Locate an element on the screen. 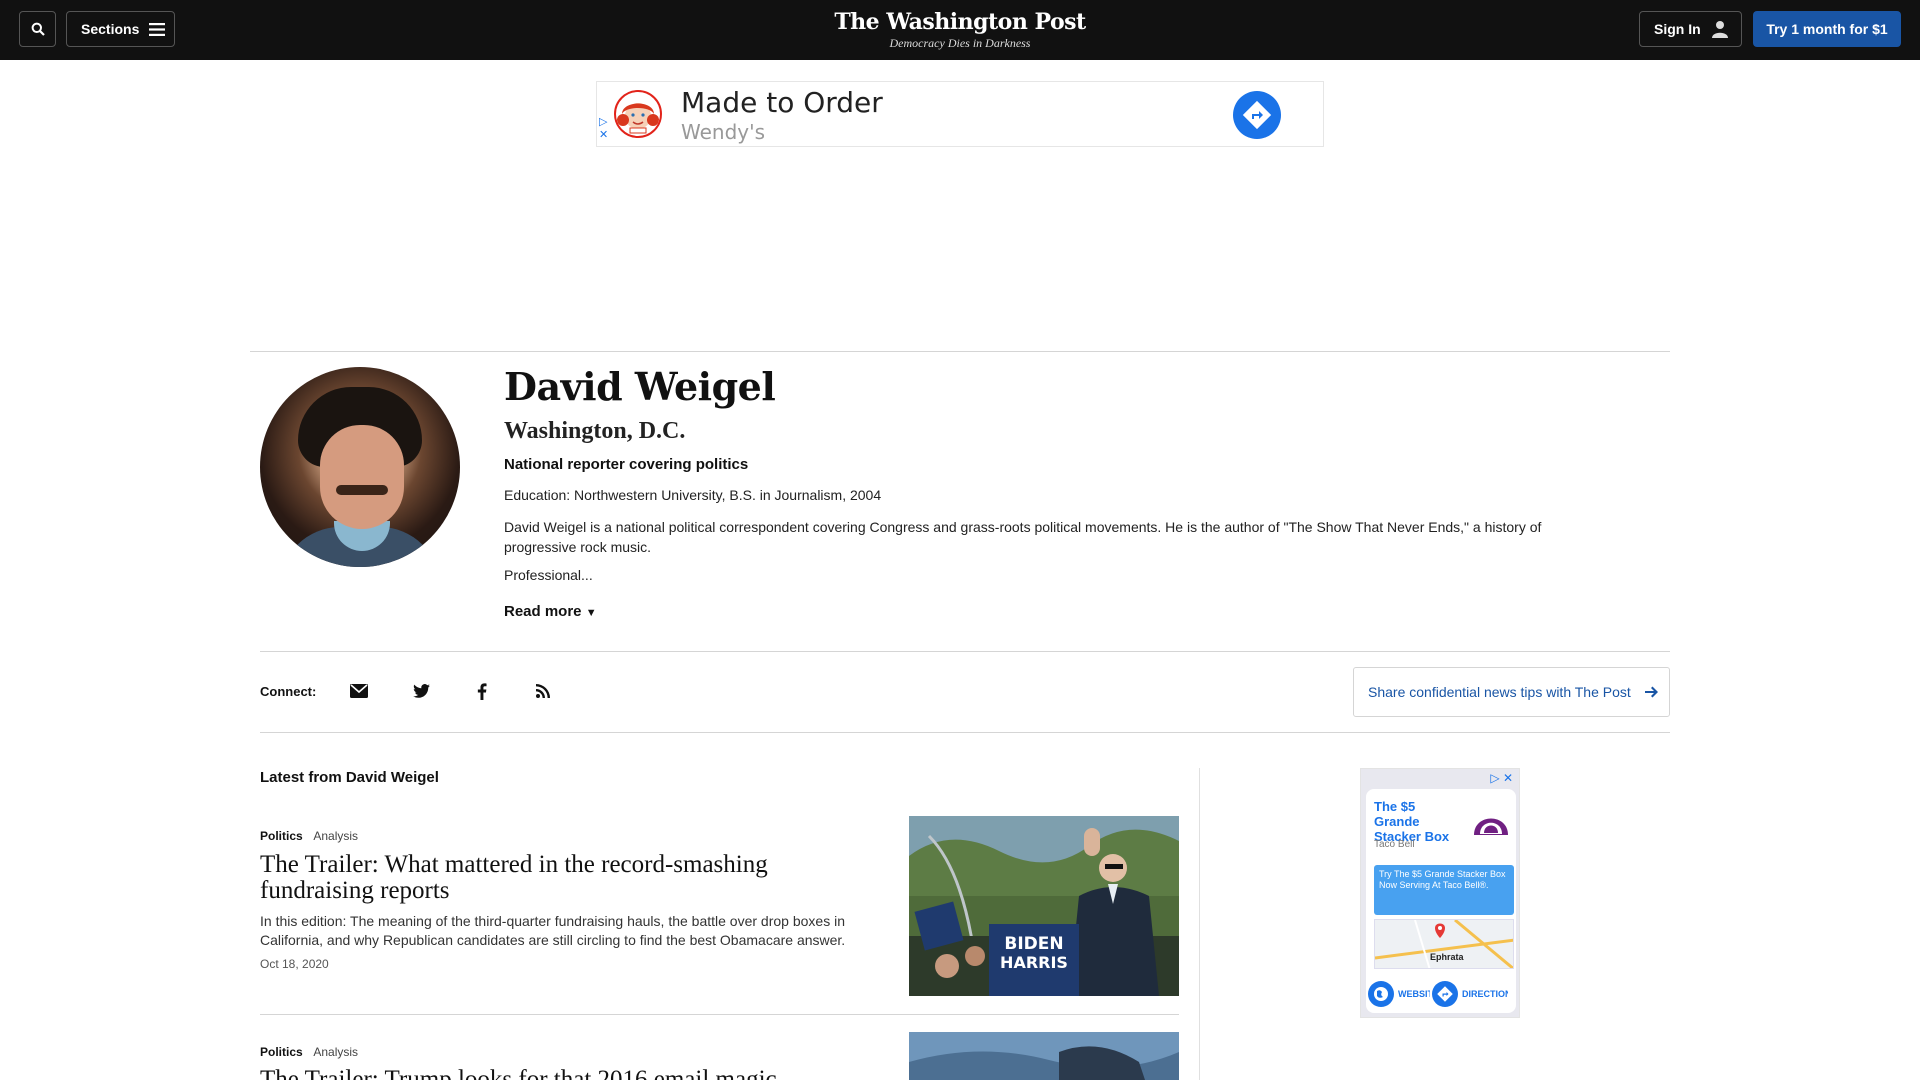 The image size is (1920, 1080). author-location: Washington, D.C. is located at coordinates (595, 431).